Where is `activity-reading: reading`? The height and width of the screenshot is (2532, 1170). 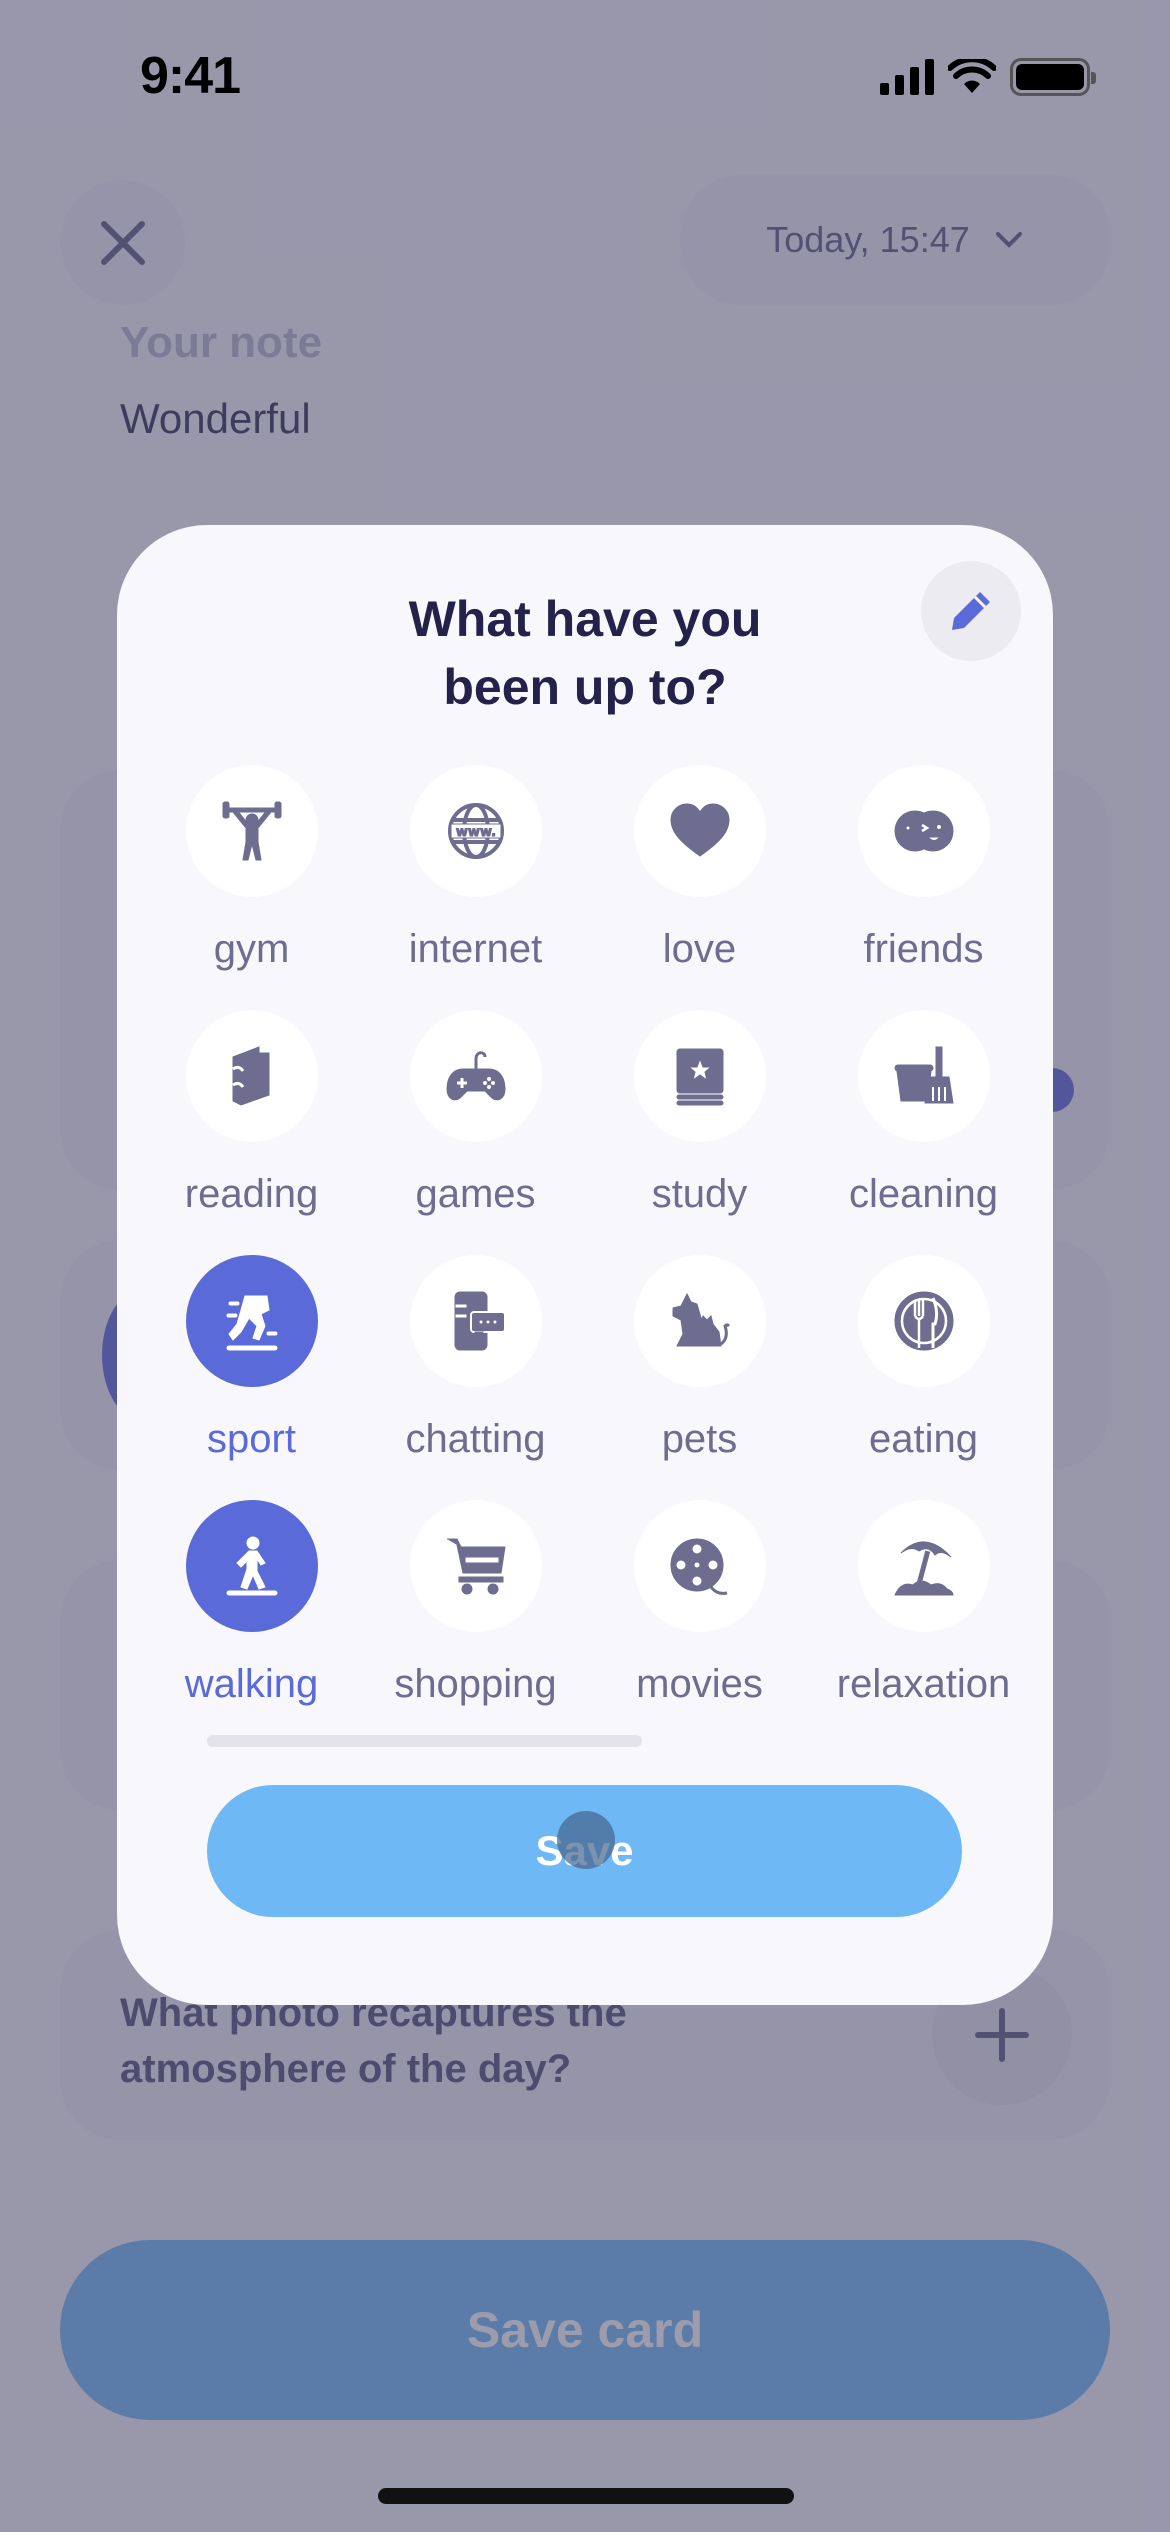
activity-reading: reading is located at coordinates (251, 1113).